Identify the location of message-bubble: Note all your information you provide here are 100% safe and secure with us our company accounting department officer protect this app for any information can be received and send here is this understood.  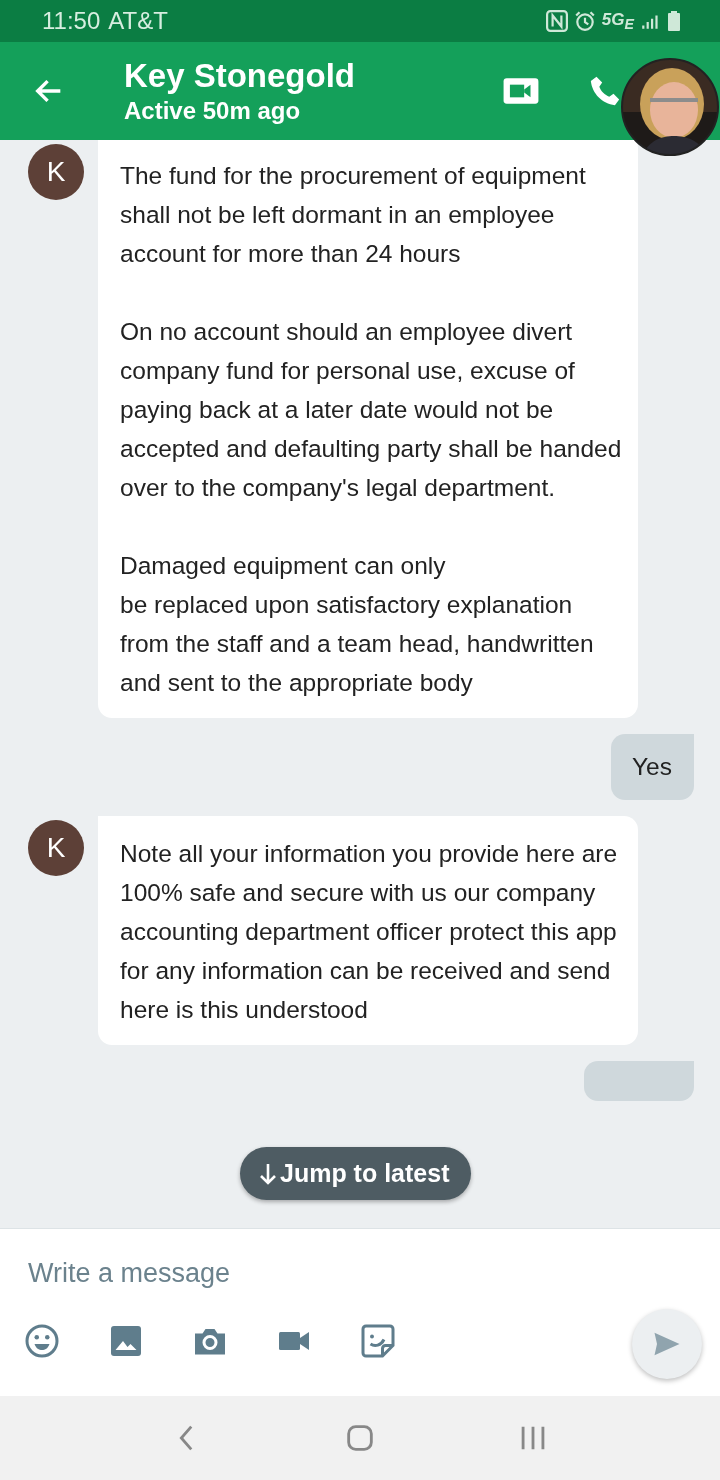
(368, 930).